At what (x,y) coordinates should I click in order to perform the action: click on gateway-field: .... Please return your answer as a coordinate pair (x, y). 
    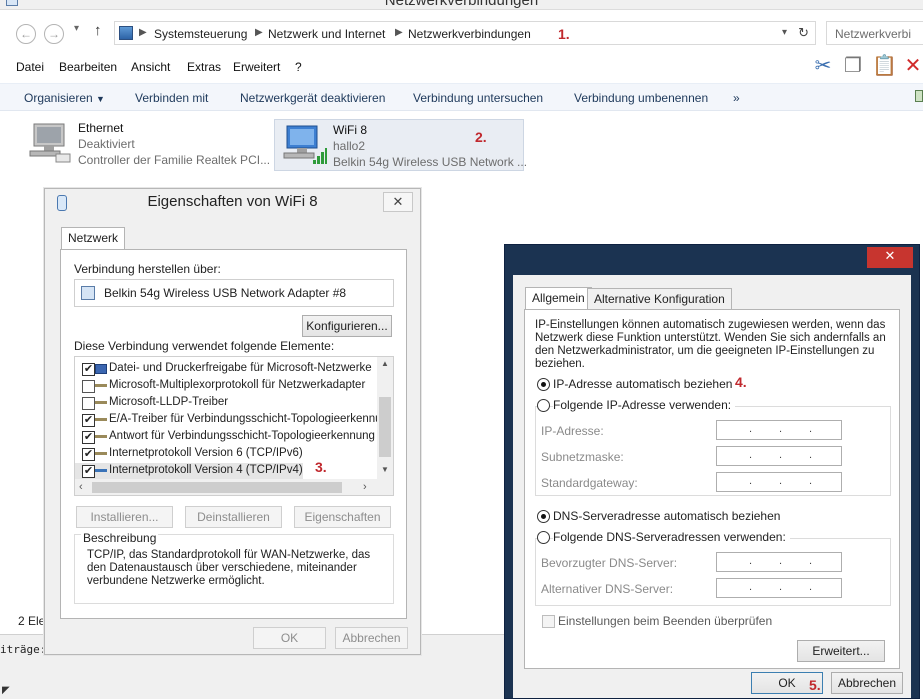
    Looking at the image, I should click on (779, 482).